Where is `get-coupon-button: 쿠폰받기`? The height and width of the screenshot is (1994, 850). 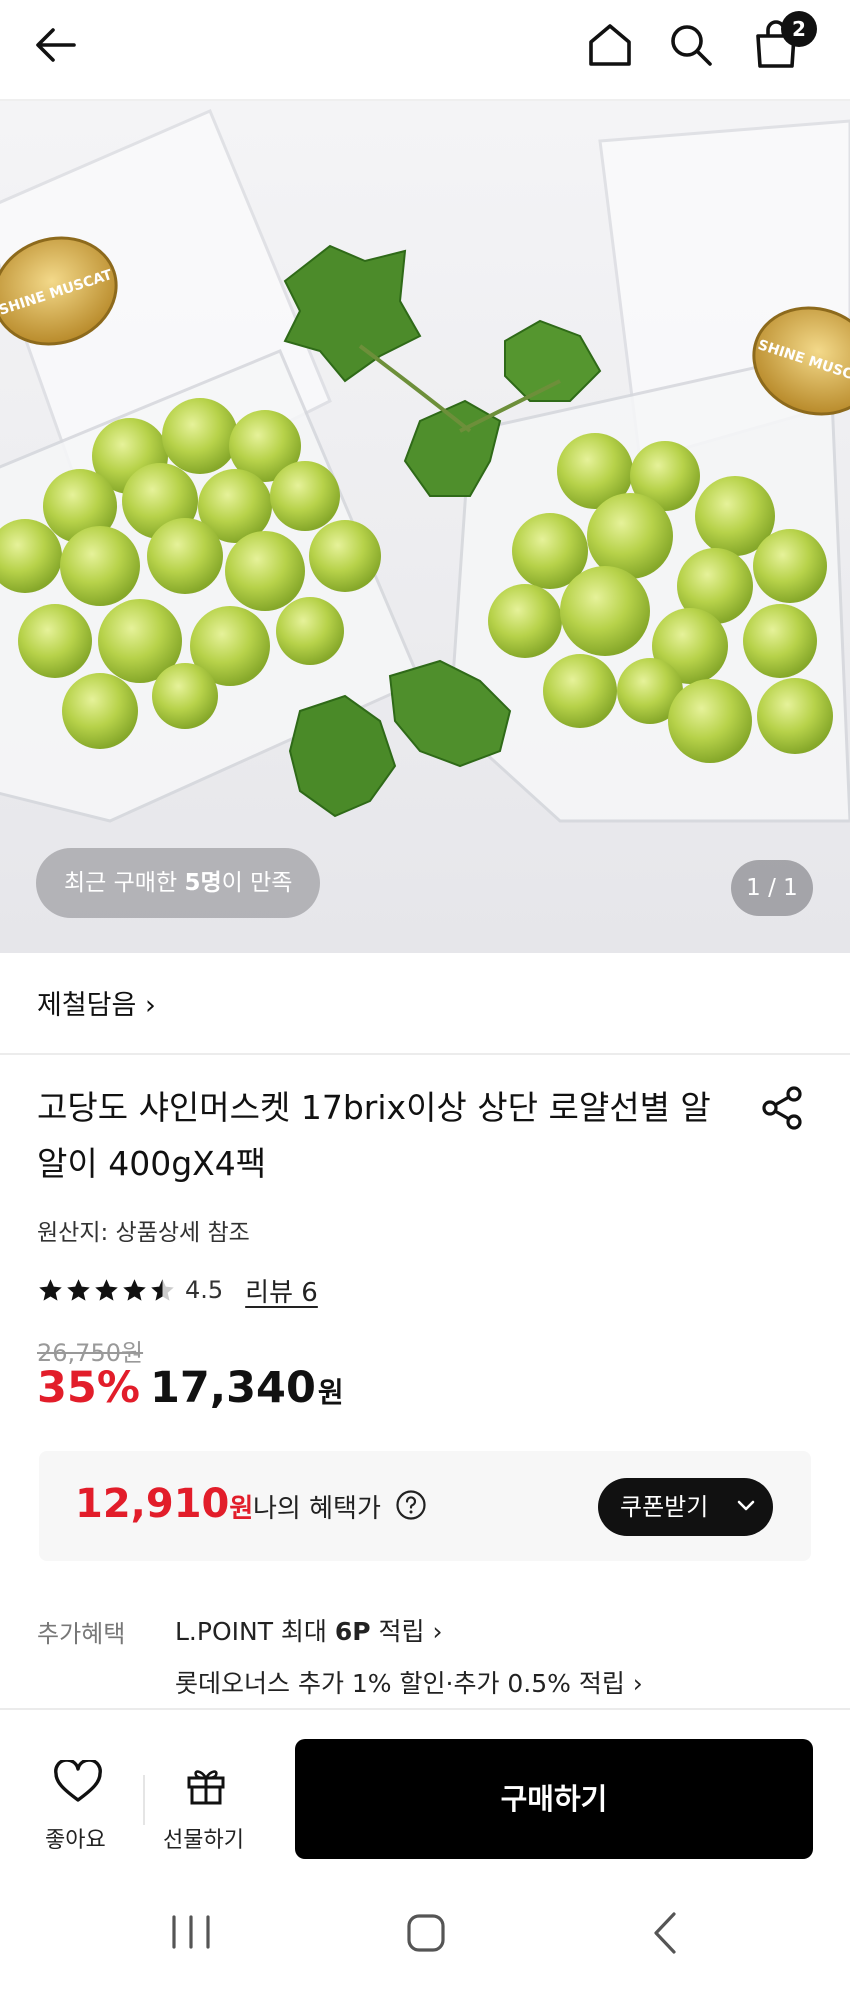
get-coupon-button: 쿠폰받기 is located at coordinates (685, 1507).